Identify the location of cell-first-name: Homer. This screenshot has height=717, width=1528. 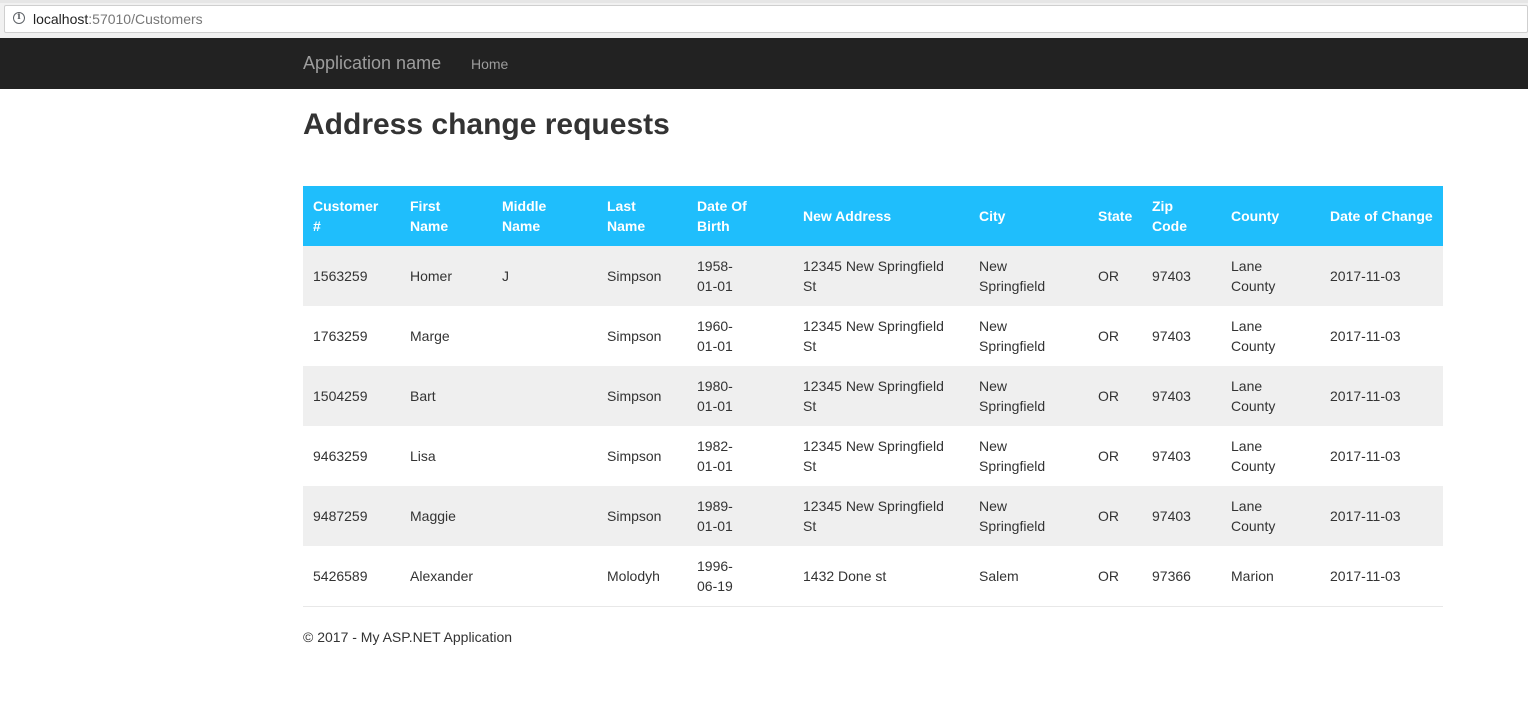
(446, 276).